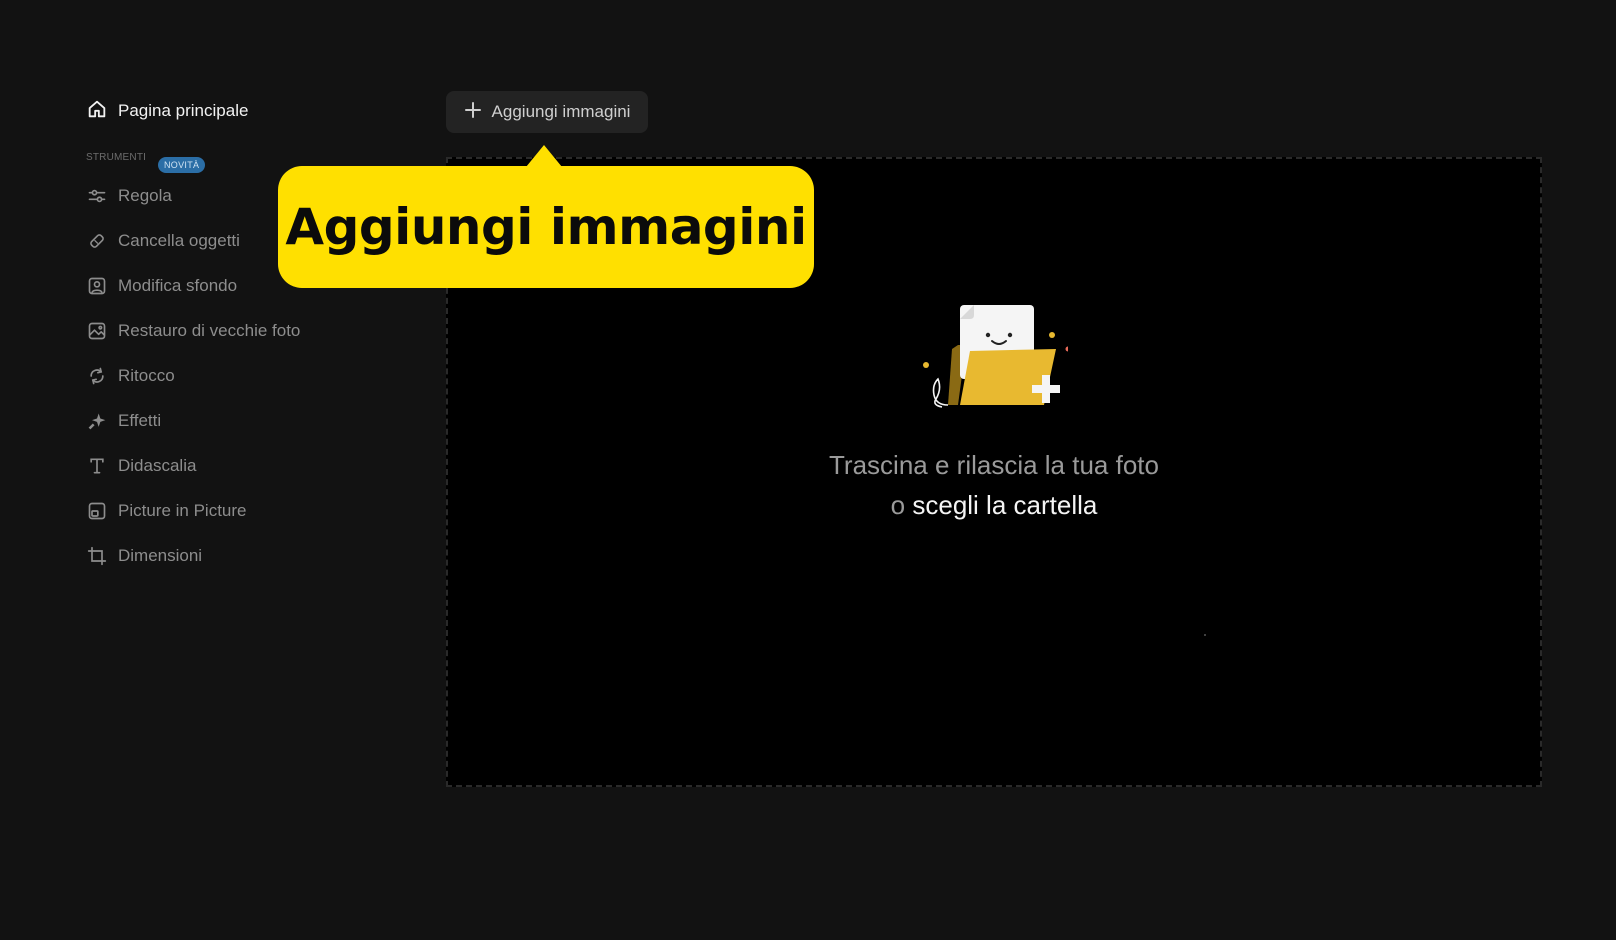  What do you see at coordinates (97, 331) in the screenshot?
I see `photo-icon` at bounding box center [97, 331].